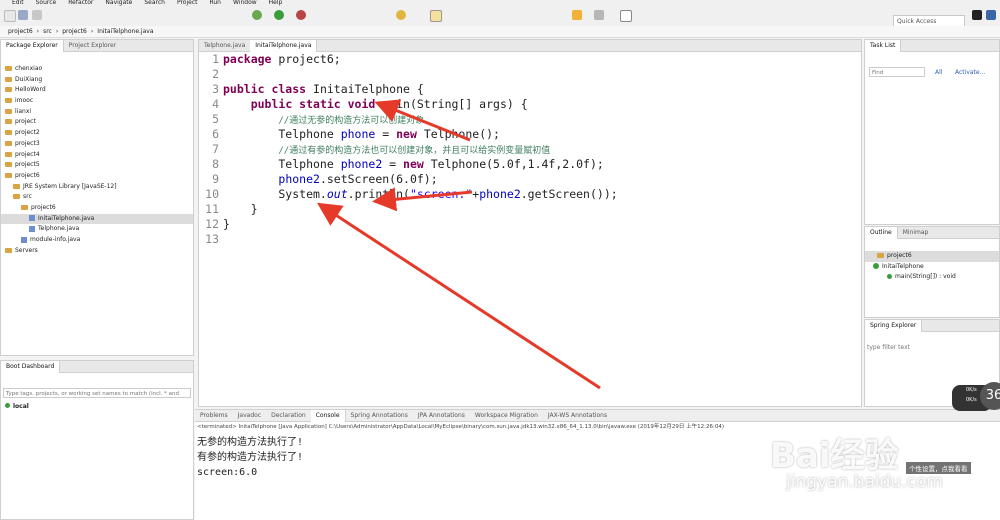  Describe the element at coordinates (458, 296) in the screenshot. I see `arrow-to-out` at that location.